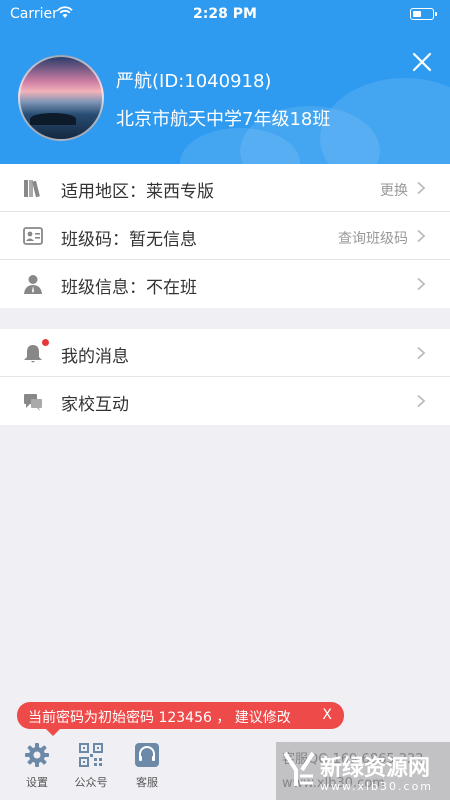  What do you see at coordinates (32, 189) in the screenshot?
I see `books-icon` at bounding box center [32, 189].